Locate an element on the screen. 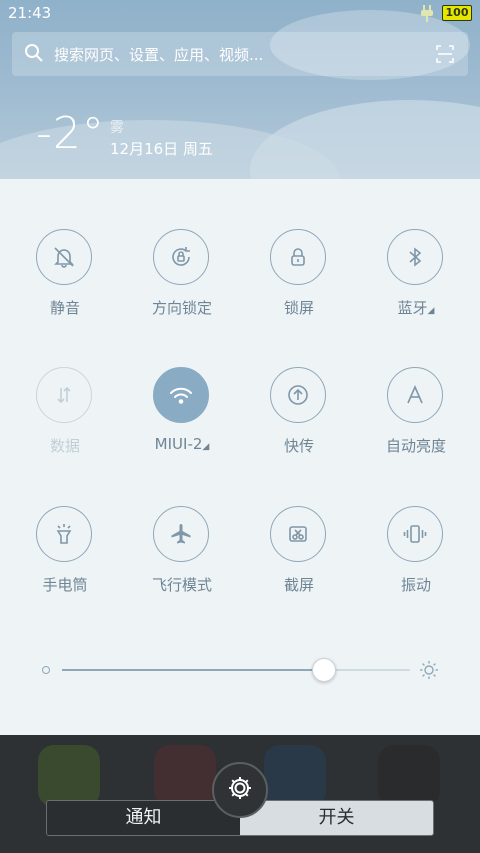 This screenshot has width=480, height=853. toggle-label: 振动 is located at coordinates (415, 585).